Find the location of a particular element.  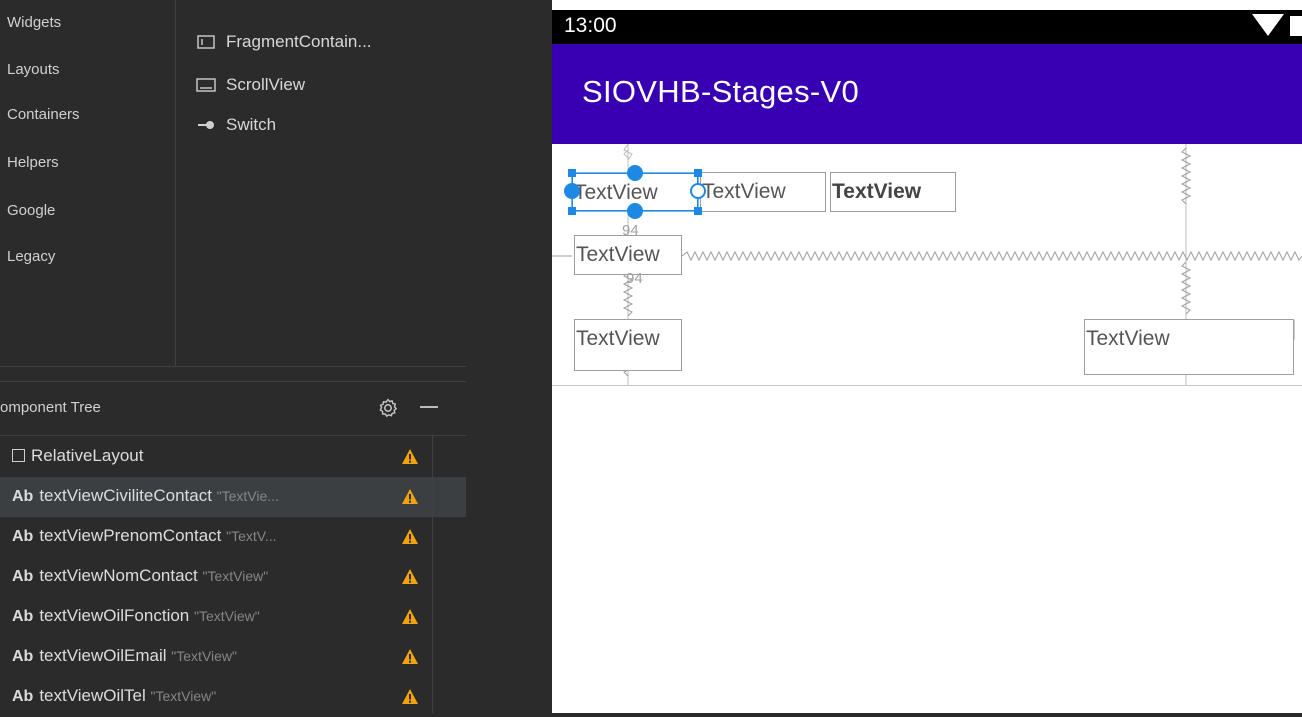

tree-row: Ab textViewOilEmail "TextView" is located at coordinates (233, 657).